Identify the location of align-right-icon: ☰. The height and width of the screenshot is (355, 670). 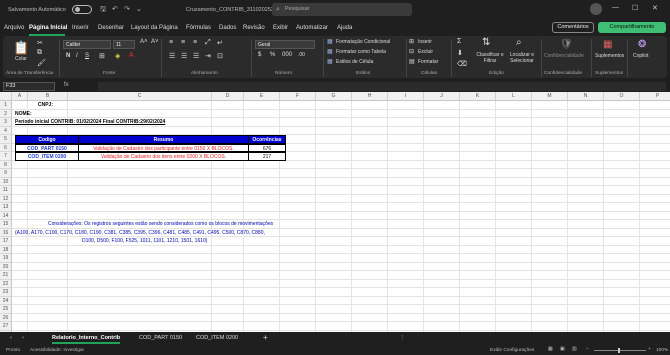
(196, 56).